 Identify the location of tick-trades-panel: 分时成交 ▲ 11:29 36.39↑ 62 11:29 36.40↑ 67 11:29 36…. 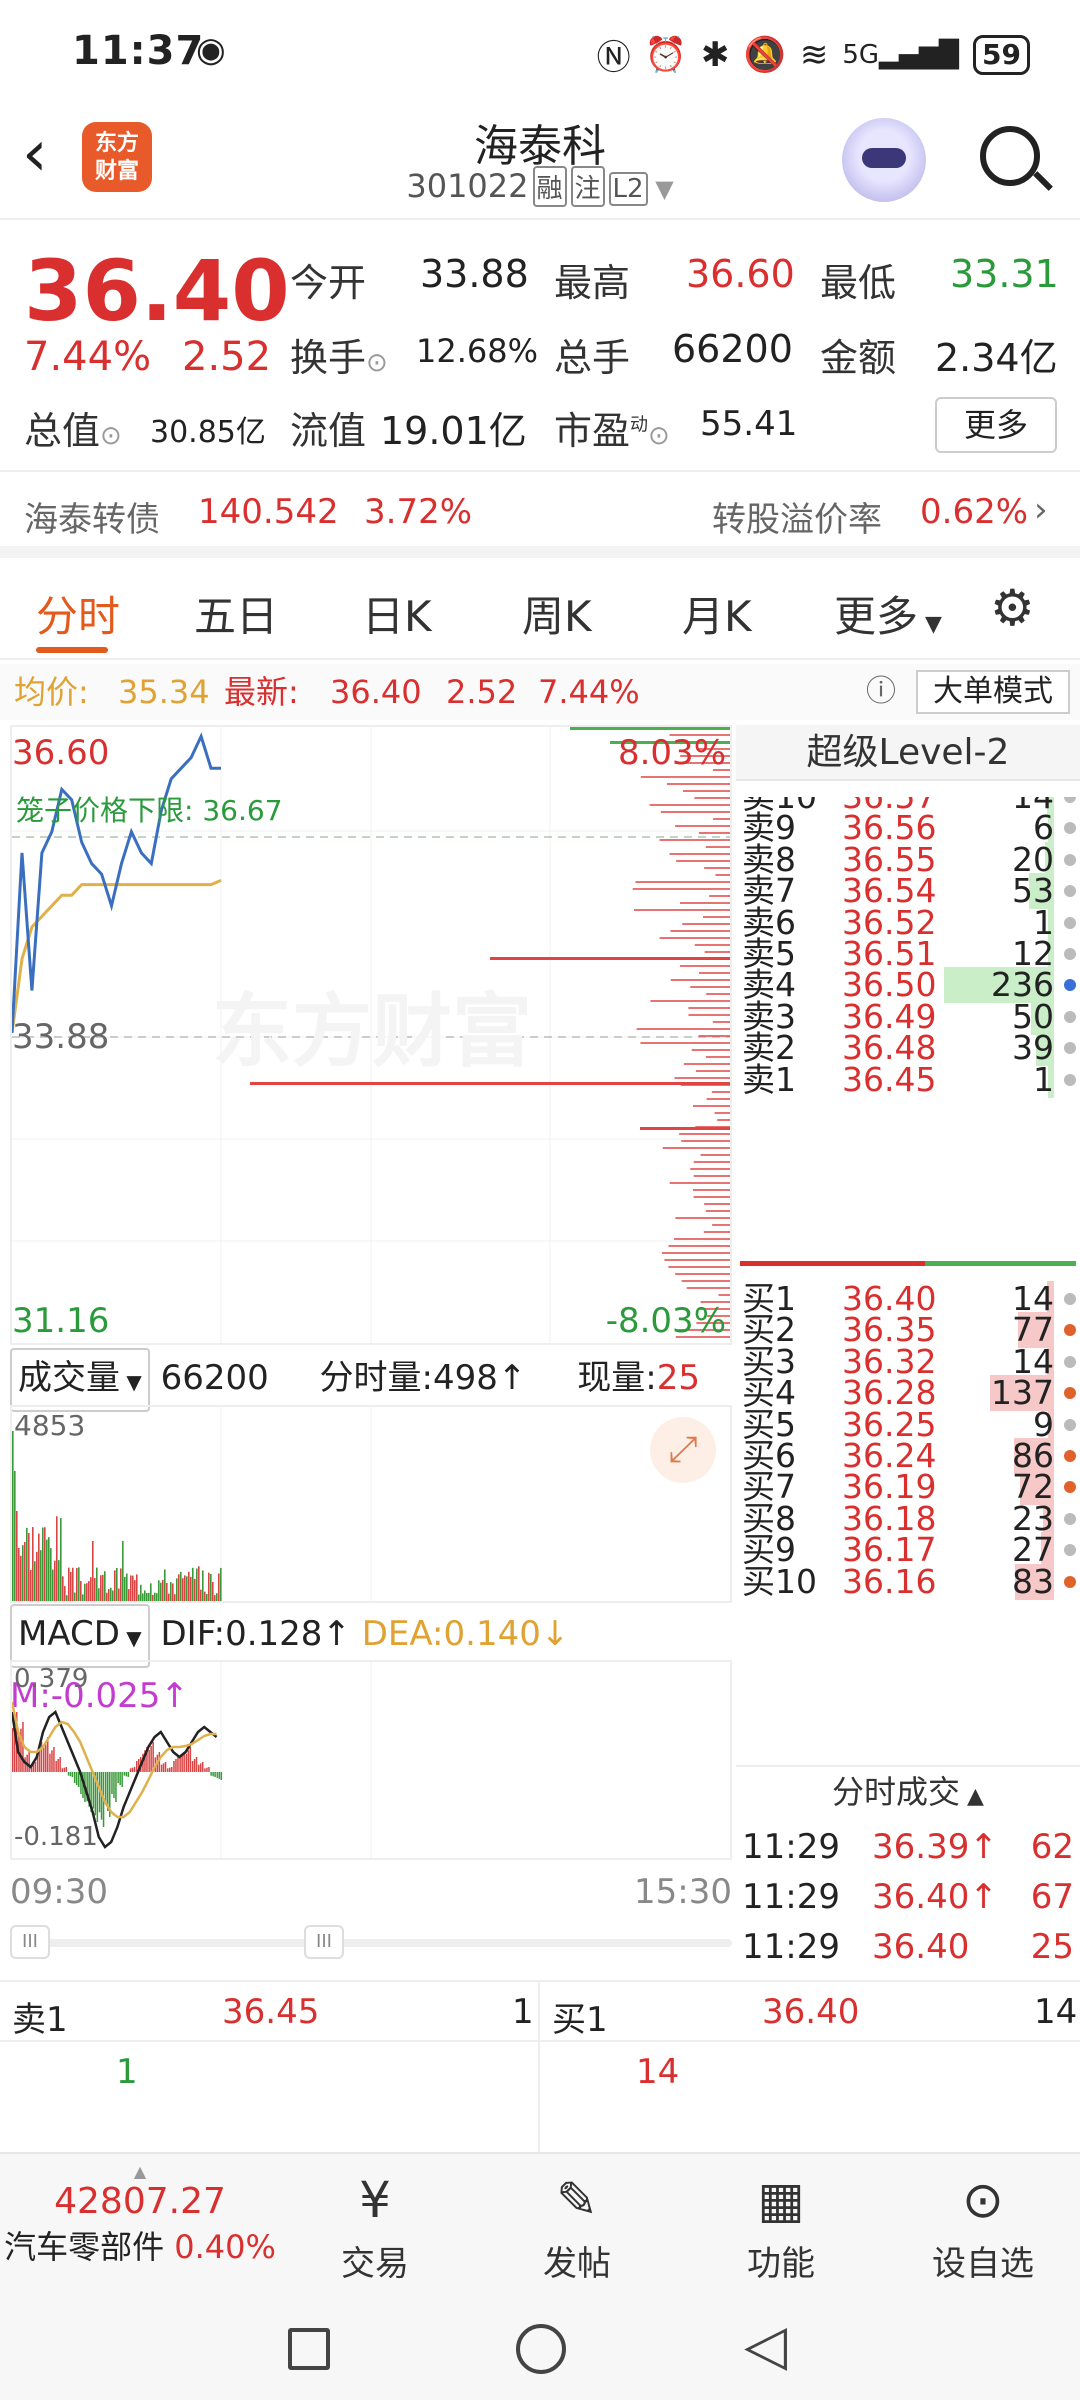
(908, 1872).